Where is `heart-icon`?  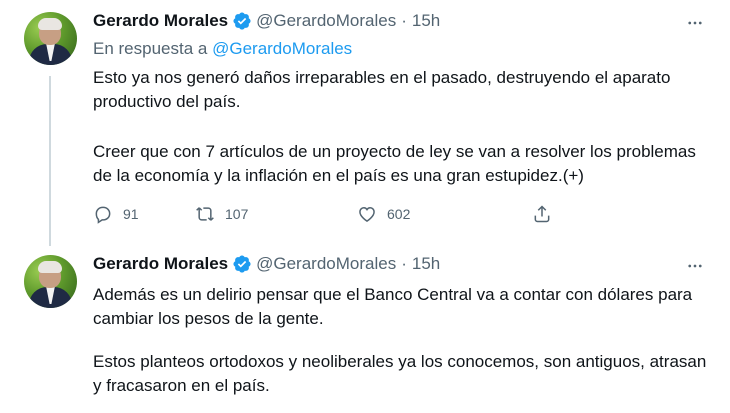 heart-icon is located at coordinates (367, 214).